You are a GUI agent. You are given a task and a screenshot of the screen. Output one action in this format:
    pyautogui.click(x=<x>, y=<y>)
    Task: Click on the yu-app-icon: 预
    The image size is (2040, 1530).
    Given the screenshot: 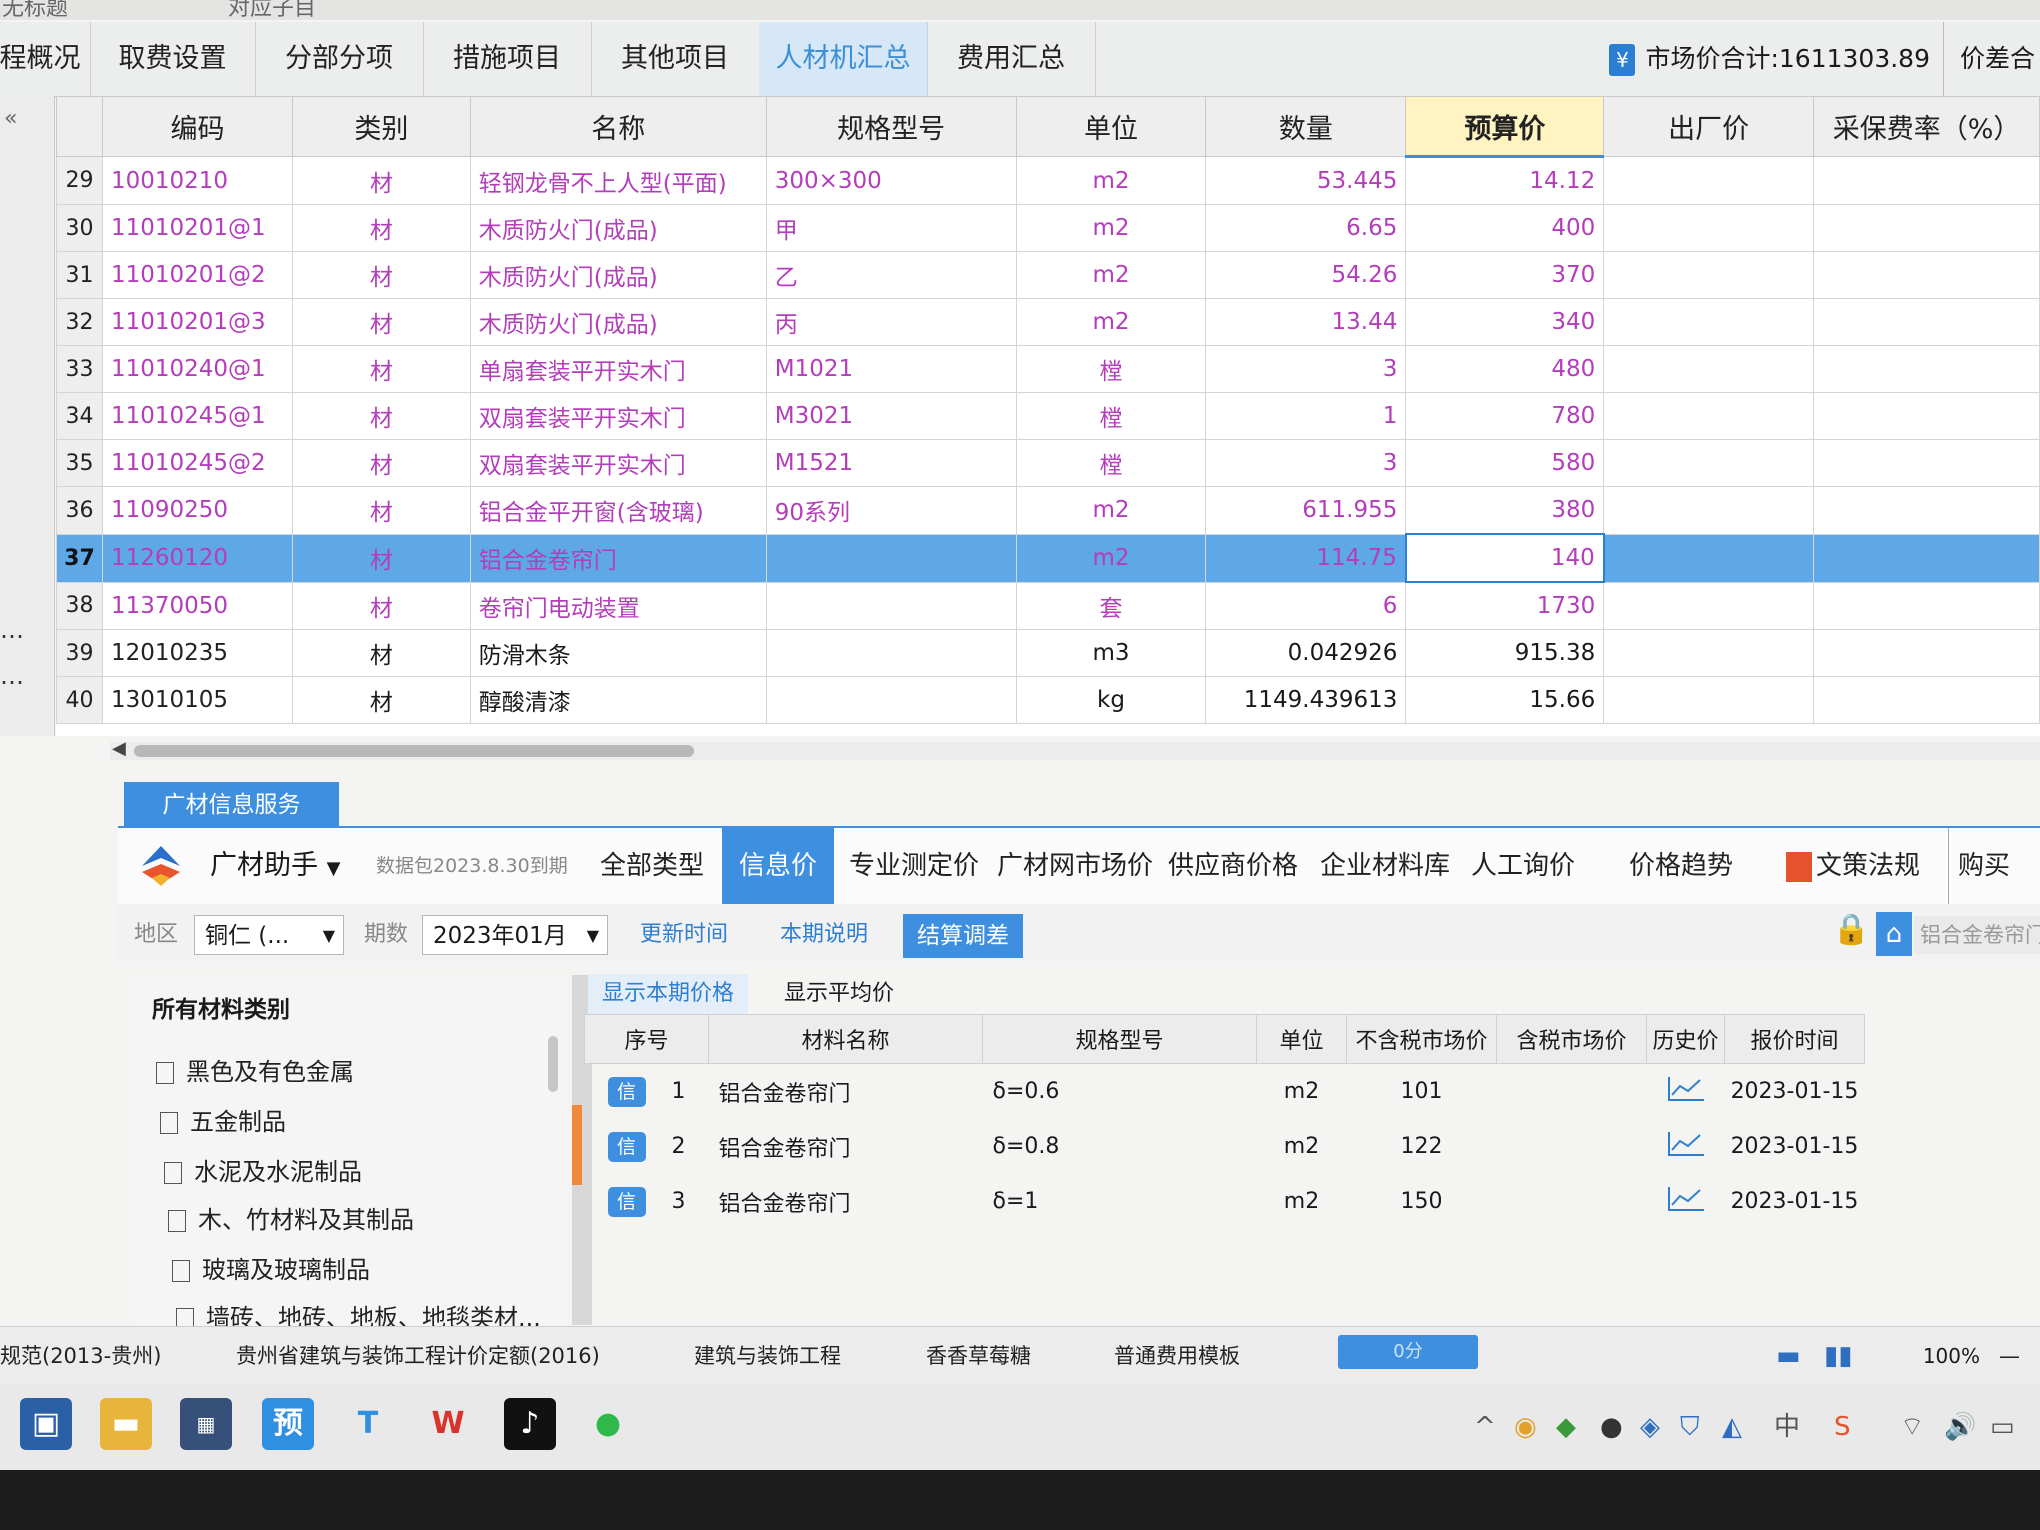 What is the action you would take?
    pyautogui.click(x=288, y=1424)
    